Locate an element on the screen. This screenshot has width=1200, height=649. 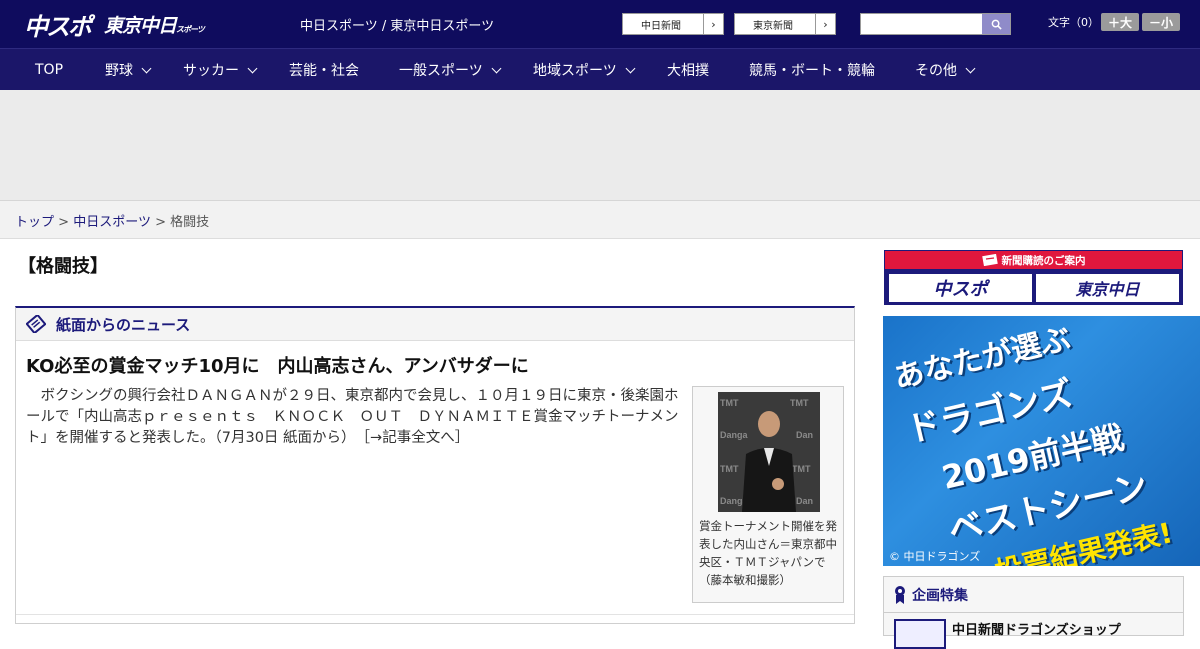
search-form is located at coordinates (935, 24).